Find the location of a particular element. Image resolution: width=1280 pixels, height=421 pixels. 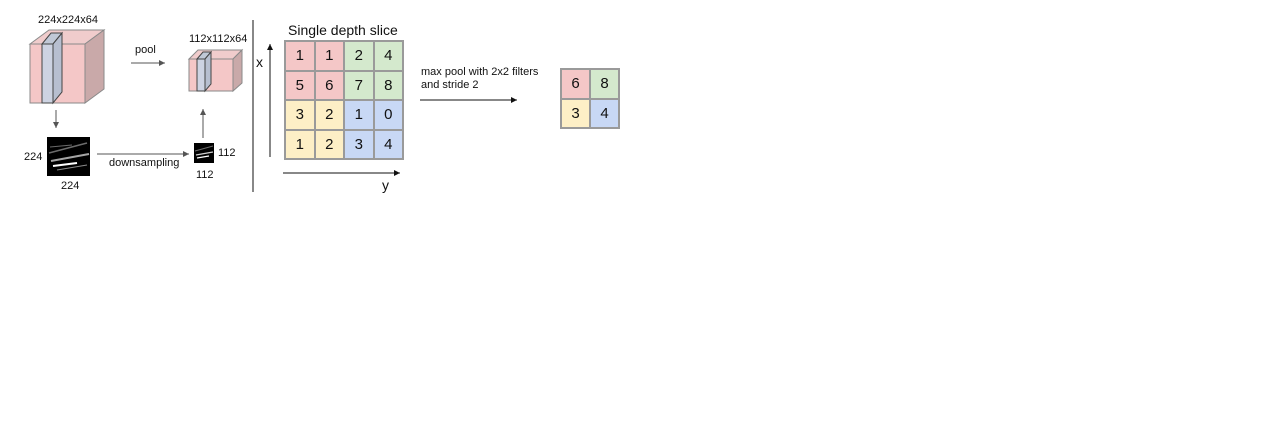

input-volume-label: 224x224x64 is located at coordinates (68, 20).